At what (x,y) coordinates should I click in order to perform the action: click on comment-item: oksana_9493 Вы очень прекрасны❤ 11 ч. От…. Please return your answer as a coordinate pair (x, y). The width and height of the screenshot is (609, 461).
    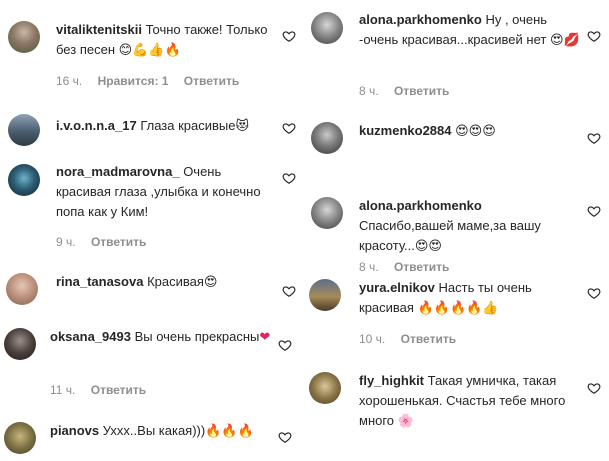
    Looking at the image, I should click on (150, 363).